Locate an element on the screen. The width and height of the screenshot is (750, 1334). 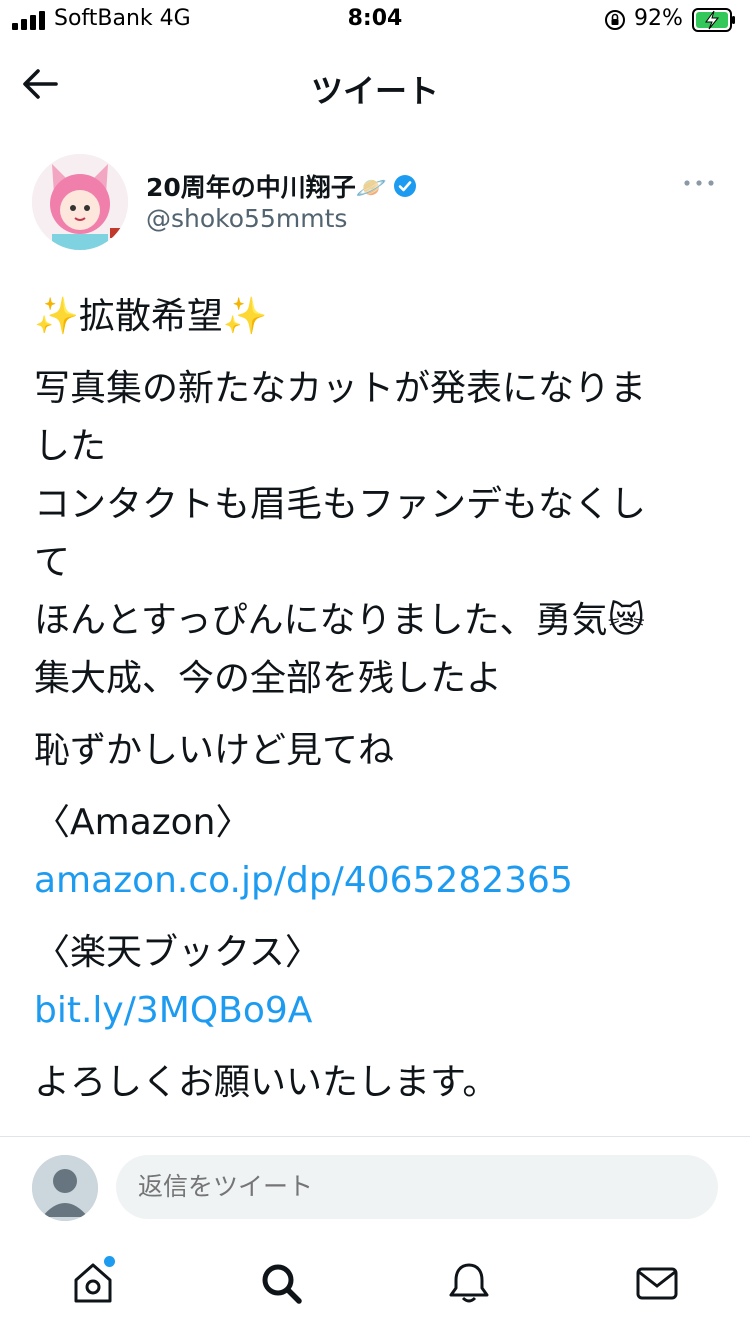
verified-badge-icon is located at coordinates (404, 186).